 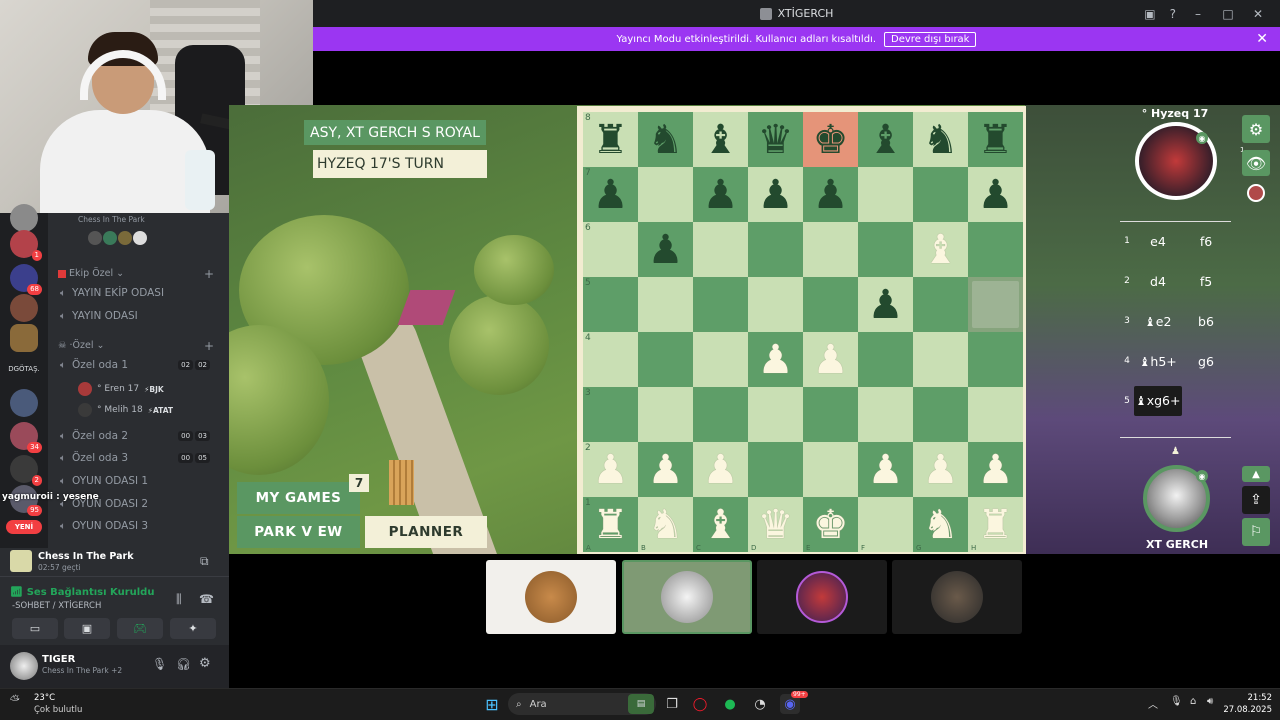 I want to click on square-a4: 4, so click(x=610, y=359).